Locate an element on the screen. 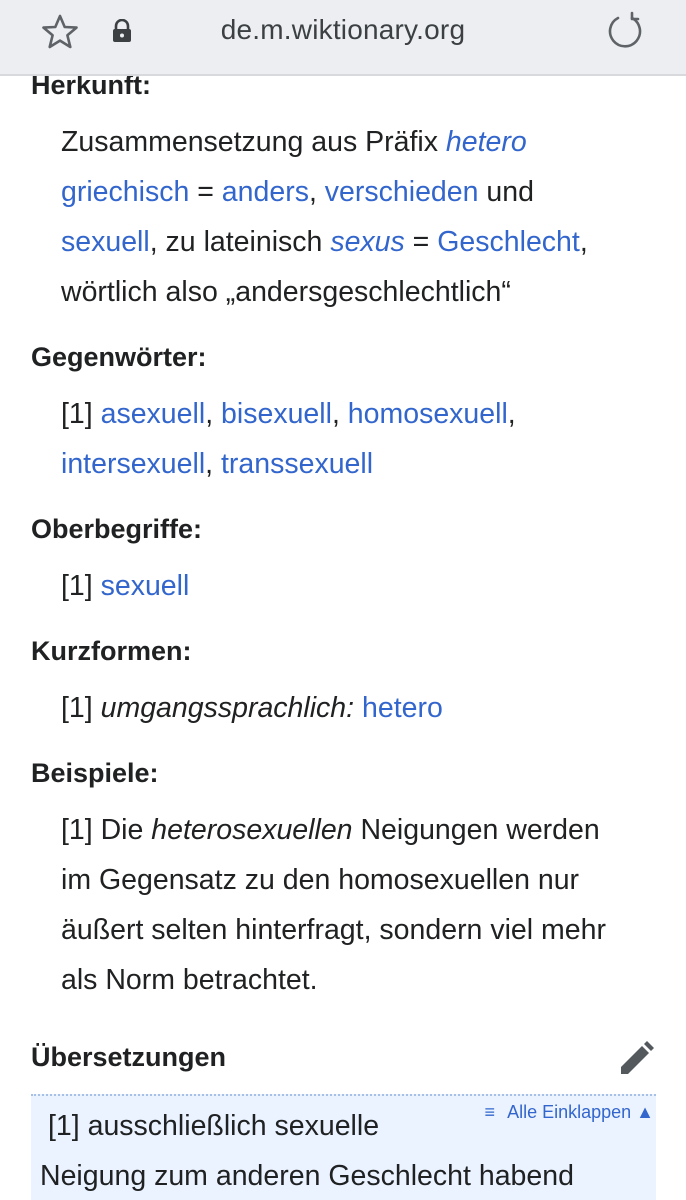 The height and width of the screenshot is (1200, 686). oberbegriffe-line: [1] sexuell is located at coordinates (125, 586).